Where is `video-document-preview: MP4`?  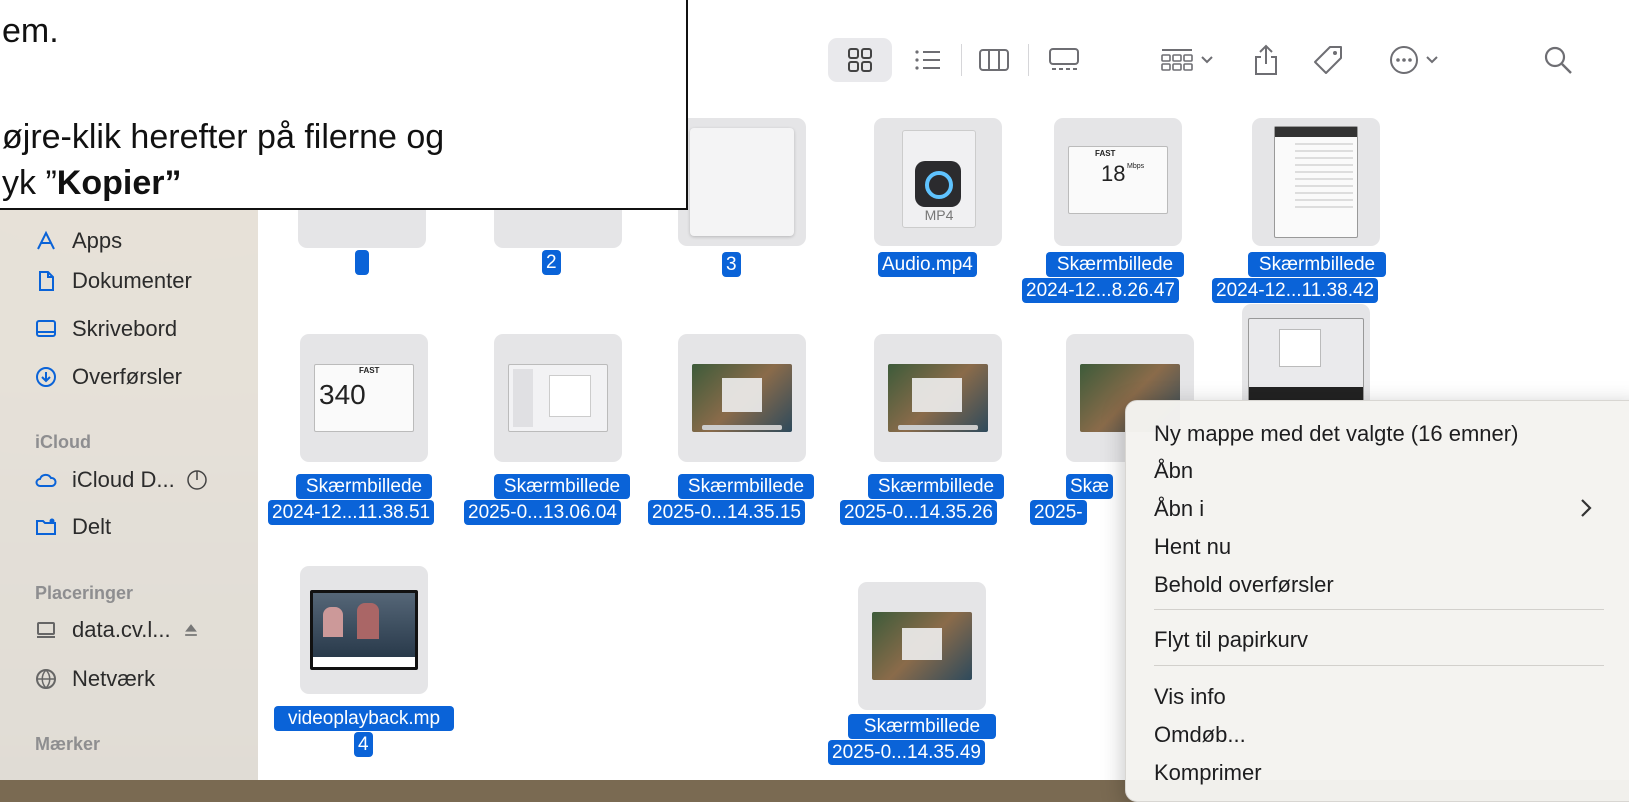
video-document-preview: MP4 is located at coordinates (939, 179).